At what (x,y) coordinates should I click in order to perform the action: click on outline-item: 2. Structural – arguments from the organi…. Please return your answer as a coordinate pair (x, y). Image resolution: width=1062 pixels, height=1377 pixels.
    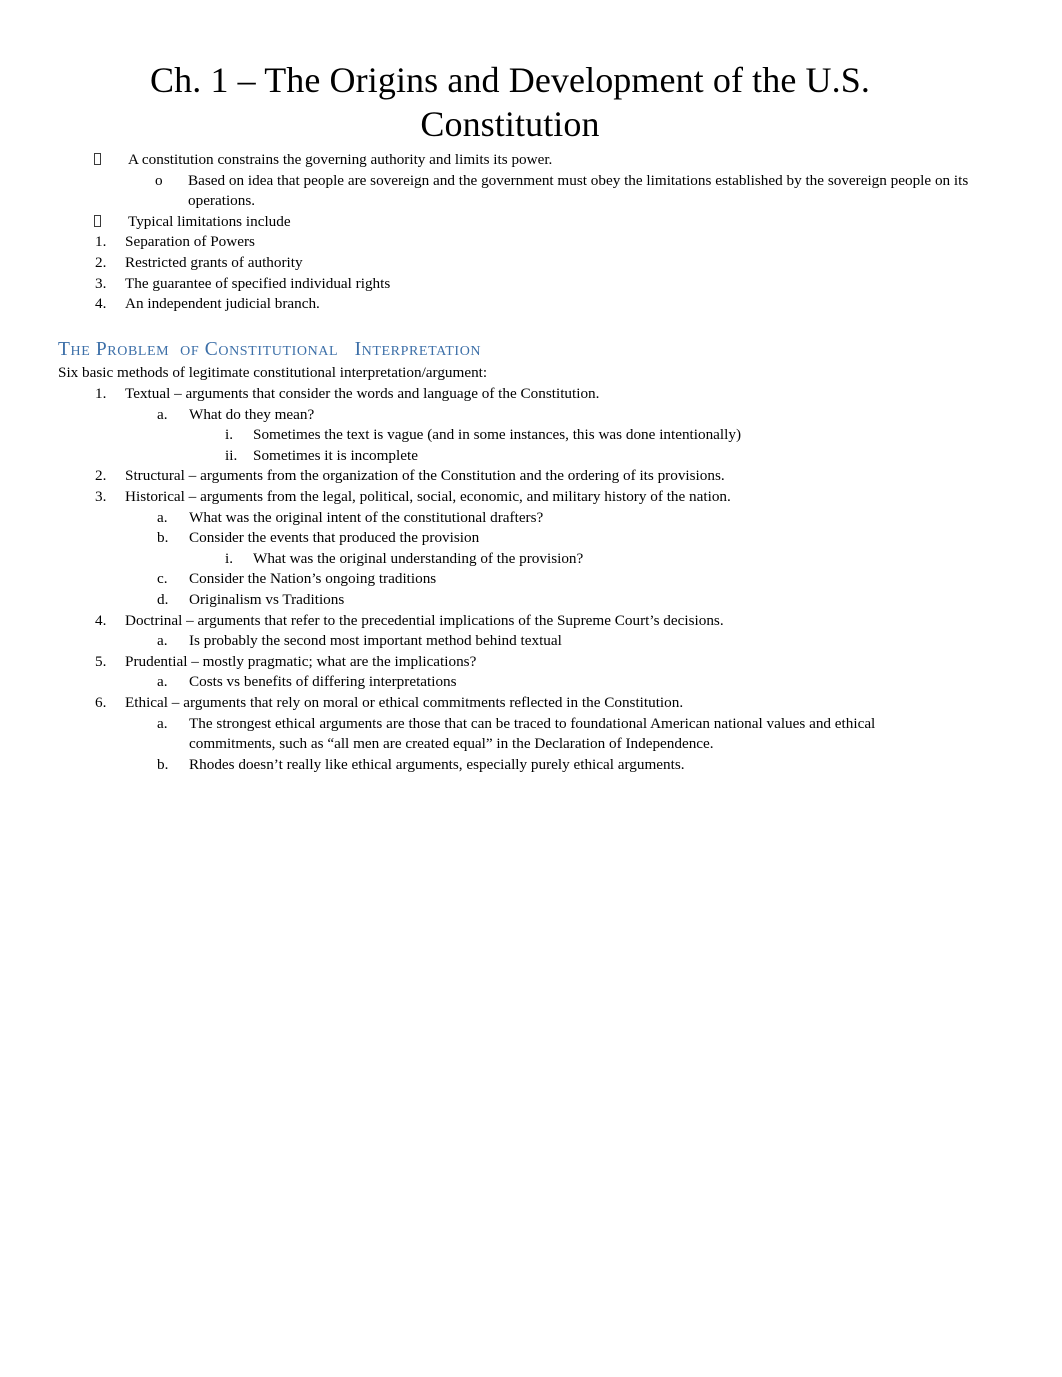
    Looking at the image, I should click on (531, 476).